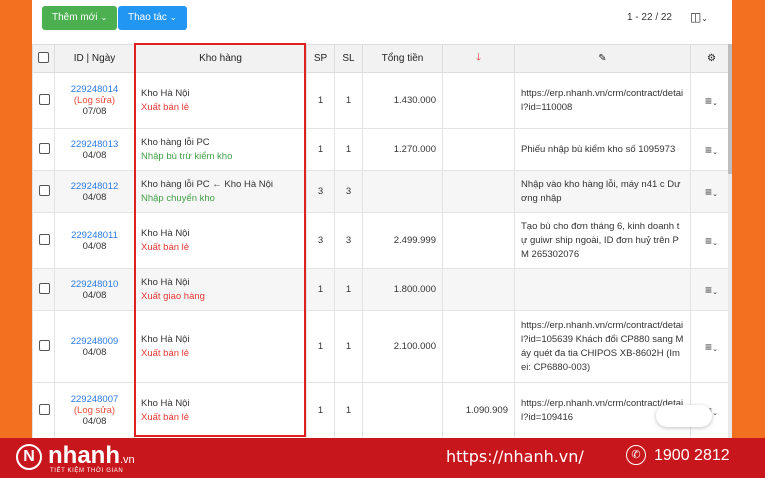 The image size is (765, 478). Describe the element at coordinates (220, 58) in the screenshot. I see `header-warehouse: Kho hàng` at that location.